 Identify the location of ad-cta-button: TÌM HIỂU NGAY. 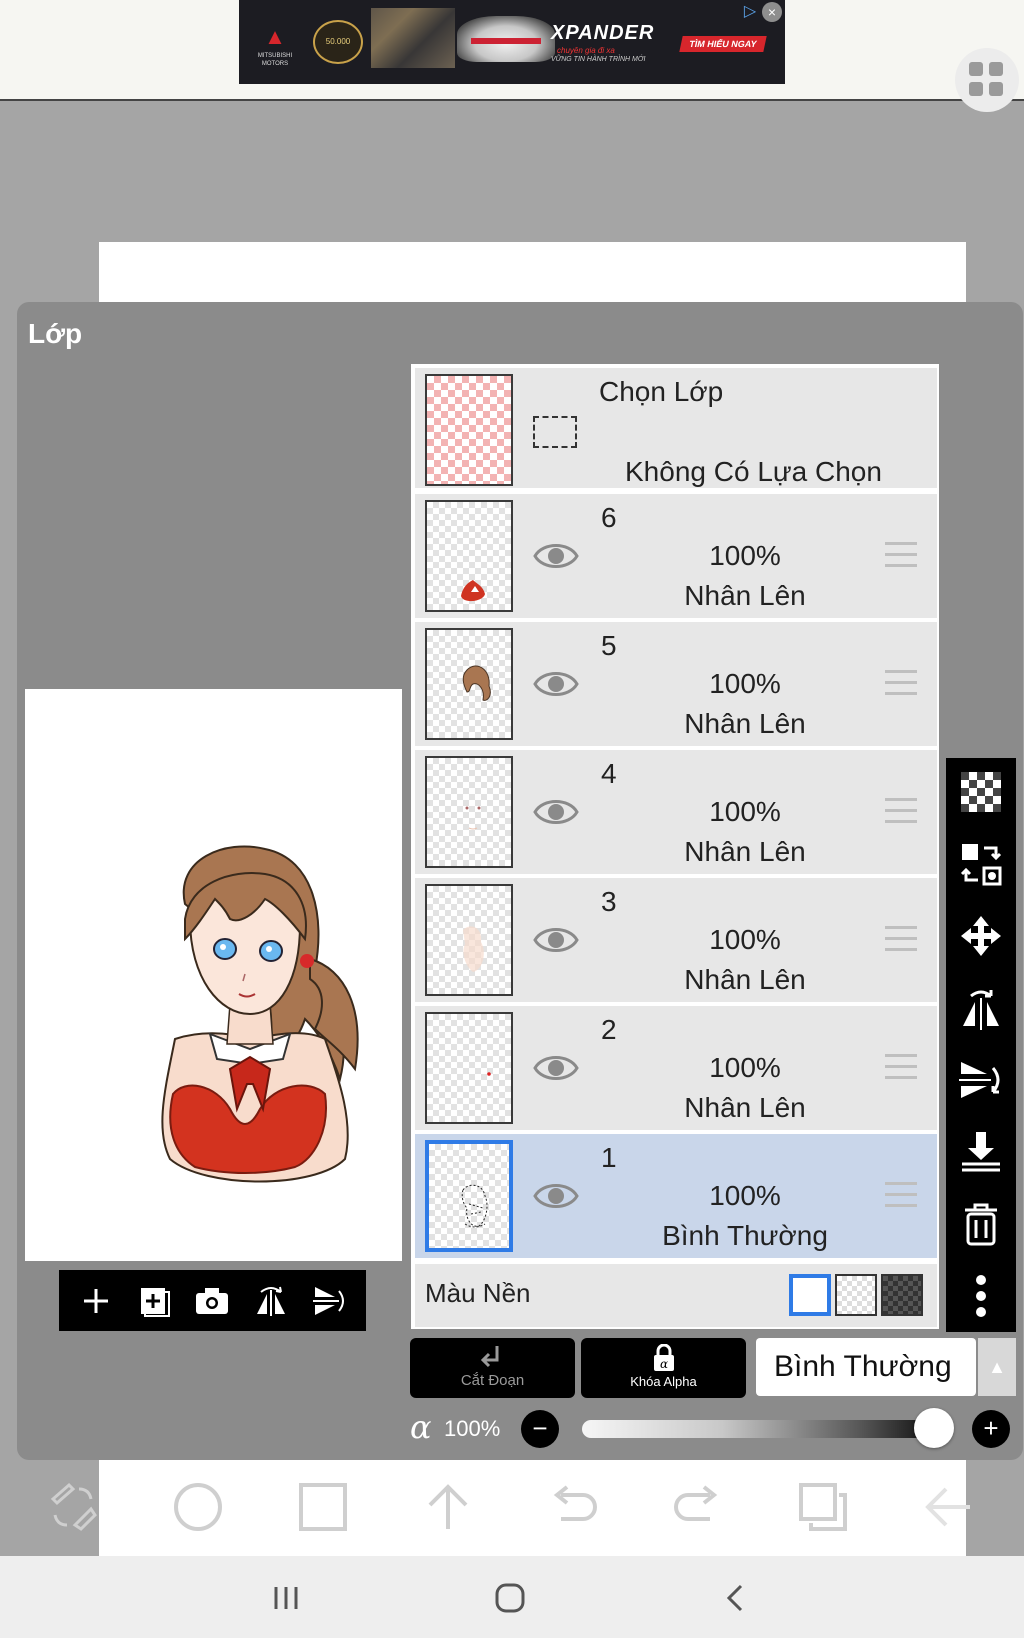
(723, 44).